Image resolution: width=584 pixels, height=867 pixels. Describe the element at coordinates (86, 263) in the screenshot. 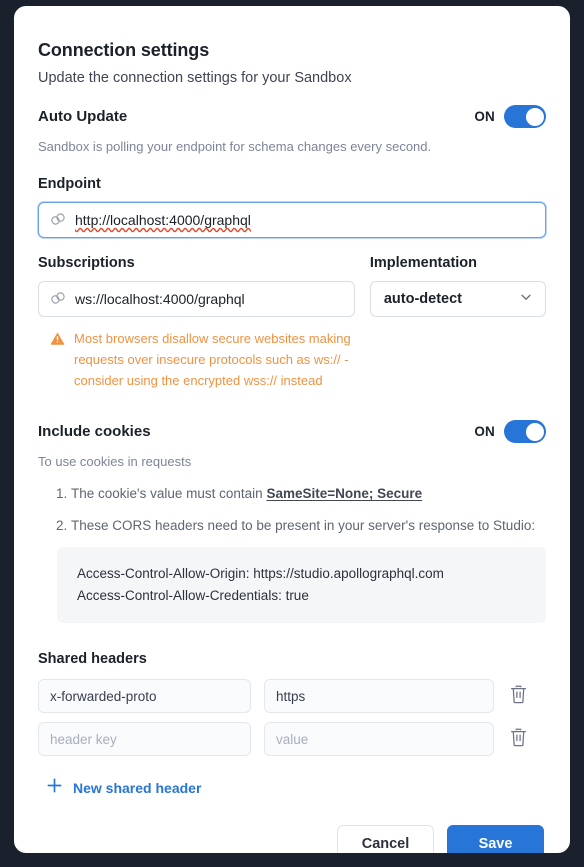

I see `subscriptions-label: Subscriptions` at that location.